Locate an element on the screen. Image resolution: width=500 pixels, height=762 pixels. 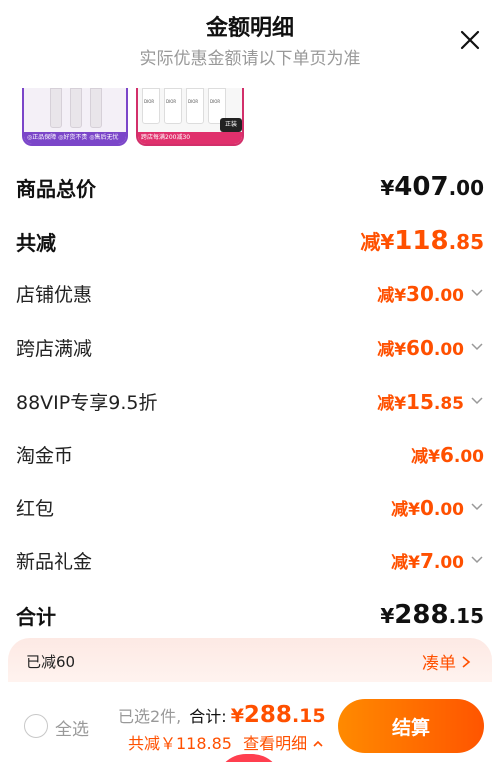
dialog-header: 金额明细 实际优惠金额请以下单页为准 is located at coordinates (250, 45).